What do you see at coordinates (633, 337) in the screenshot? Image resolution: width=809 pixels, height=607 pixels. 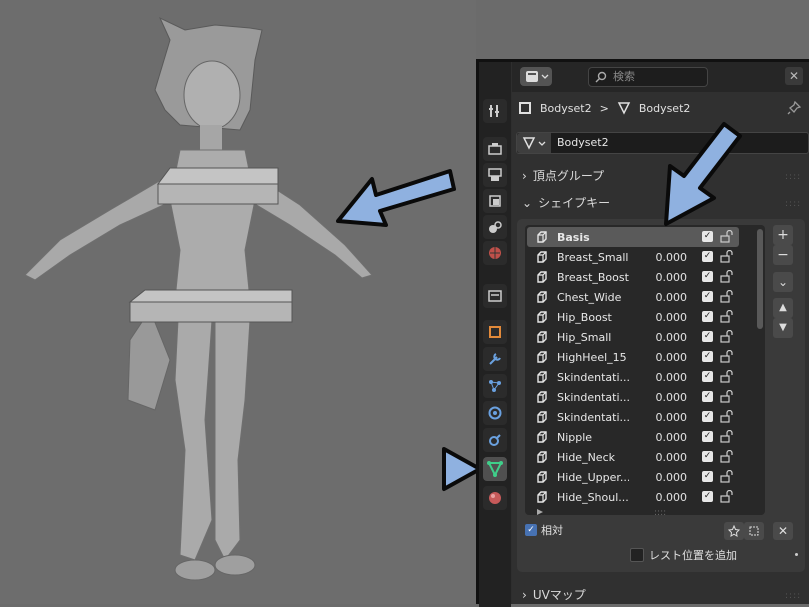 I see `shape-key-row: Hip_Small 0.000 ✓` at bounding box center [633, 337].